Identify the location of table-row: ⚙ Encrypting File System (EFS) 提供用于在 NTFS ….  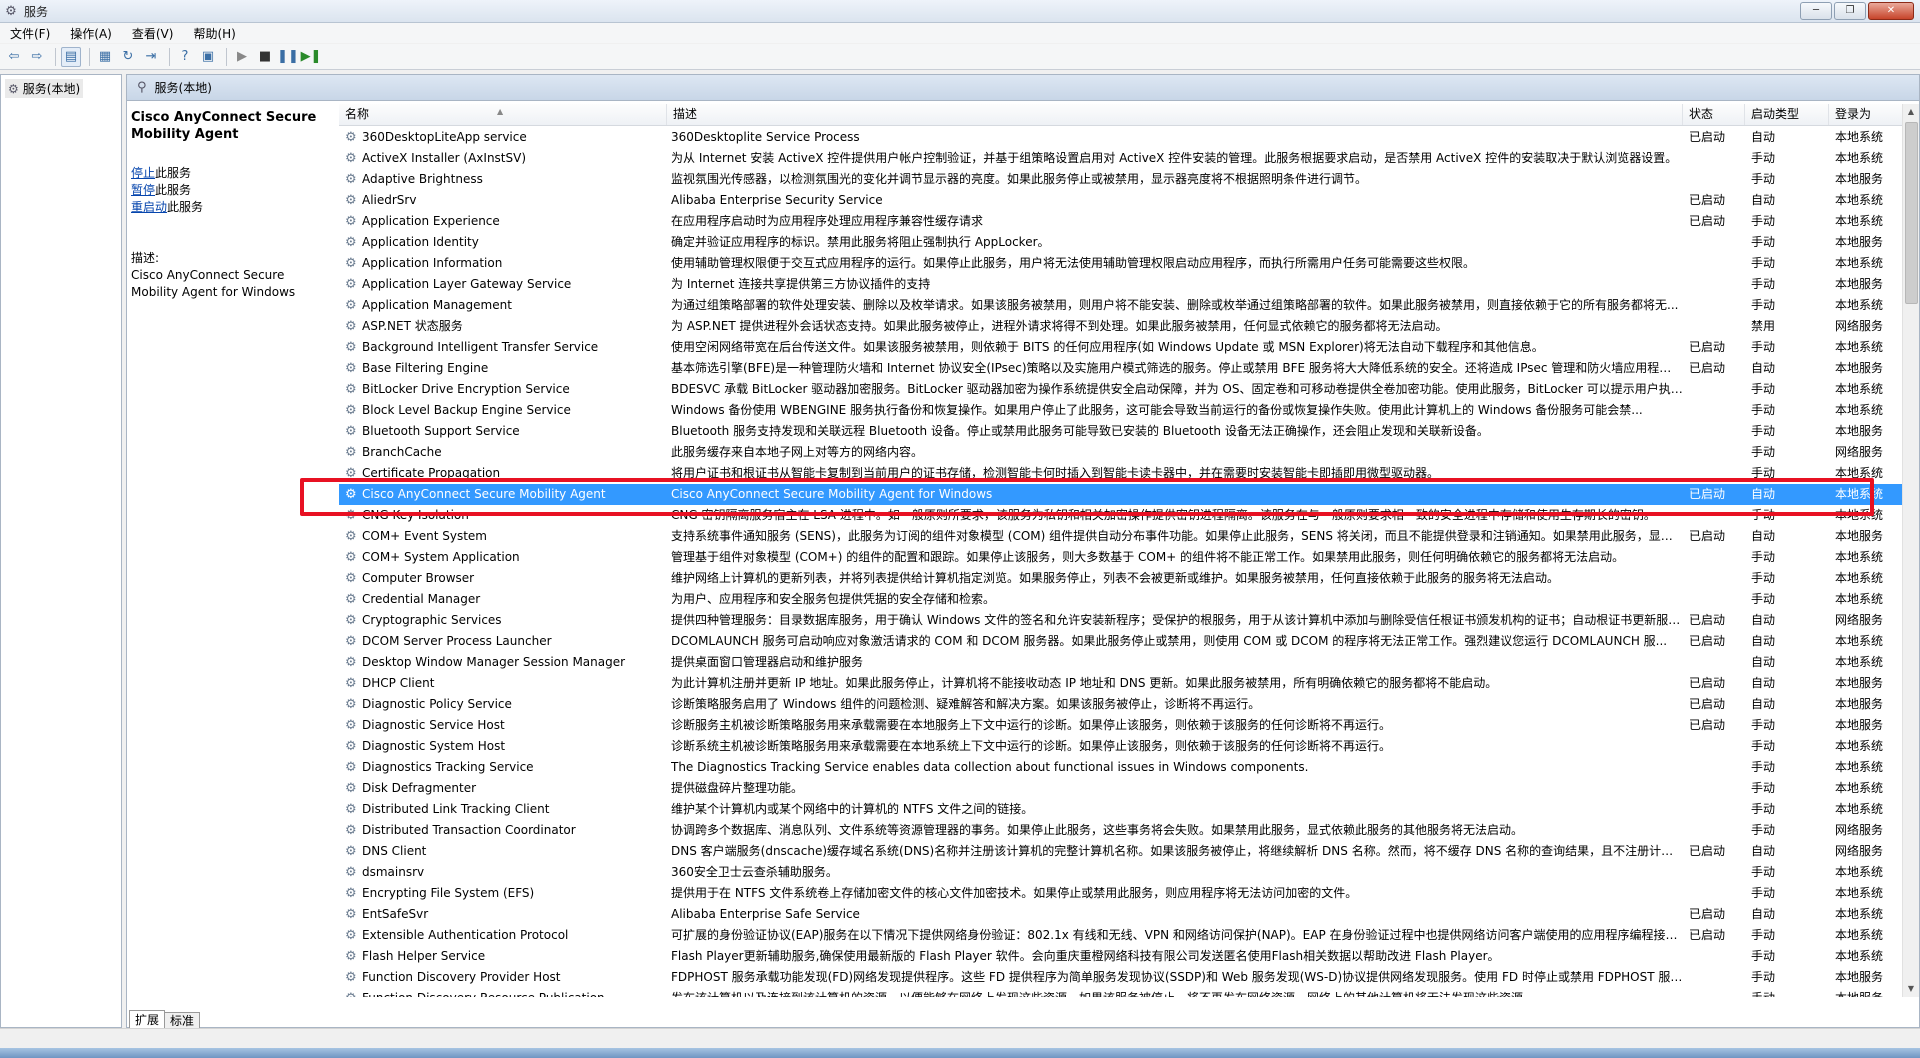
(1122, 893).